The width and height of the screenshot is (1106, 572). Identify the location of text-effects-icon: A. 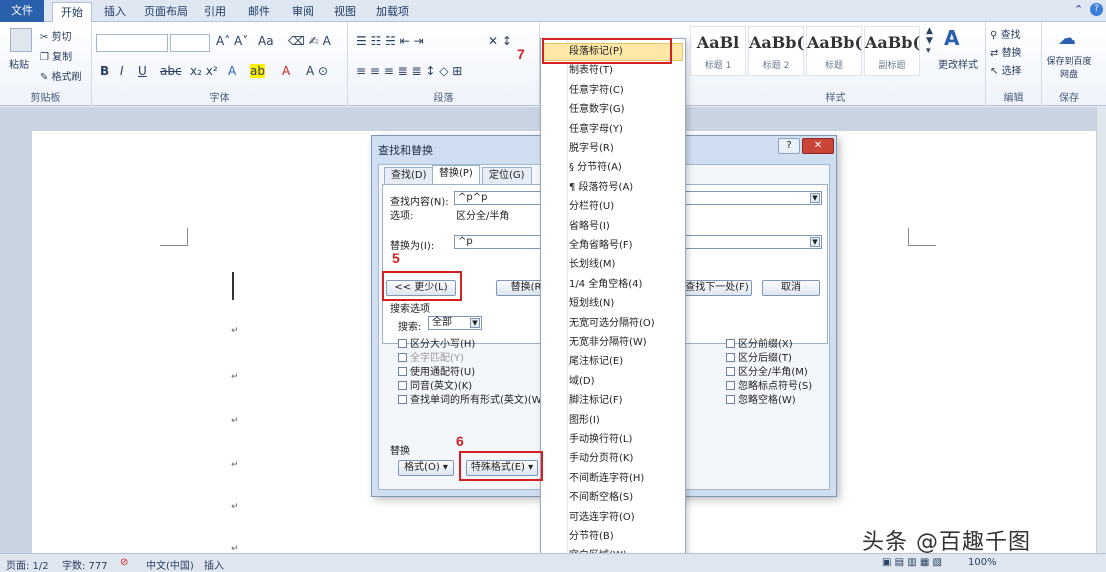
(232, 71).